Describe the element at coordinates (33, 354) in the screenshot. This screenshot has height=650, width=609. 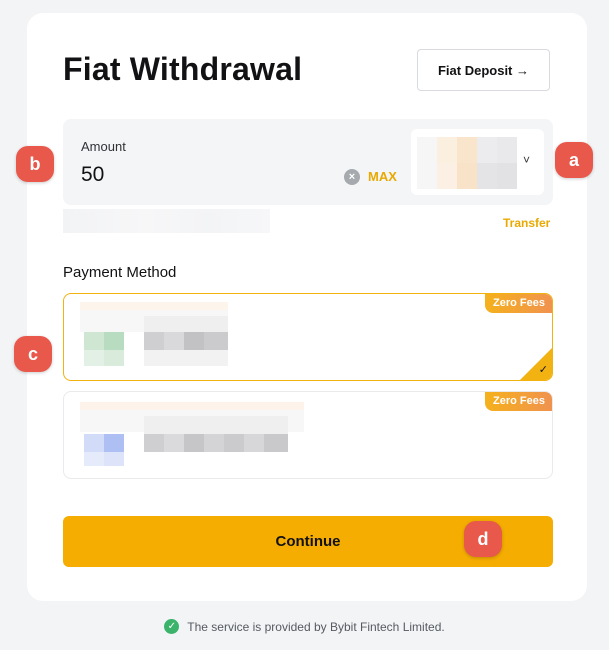
I see `marker-c: c` at that location.